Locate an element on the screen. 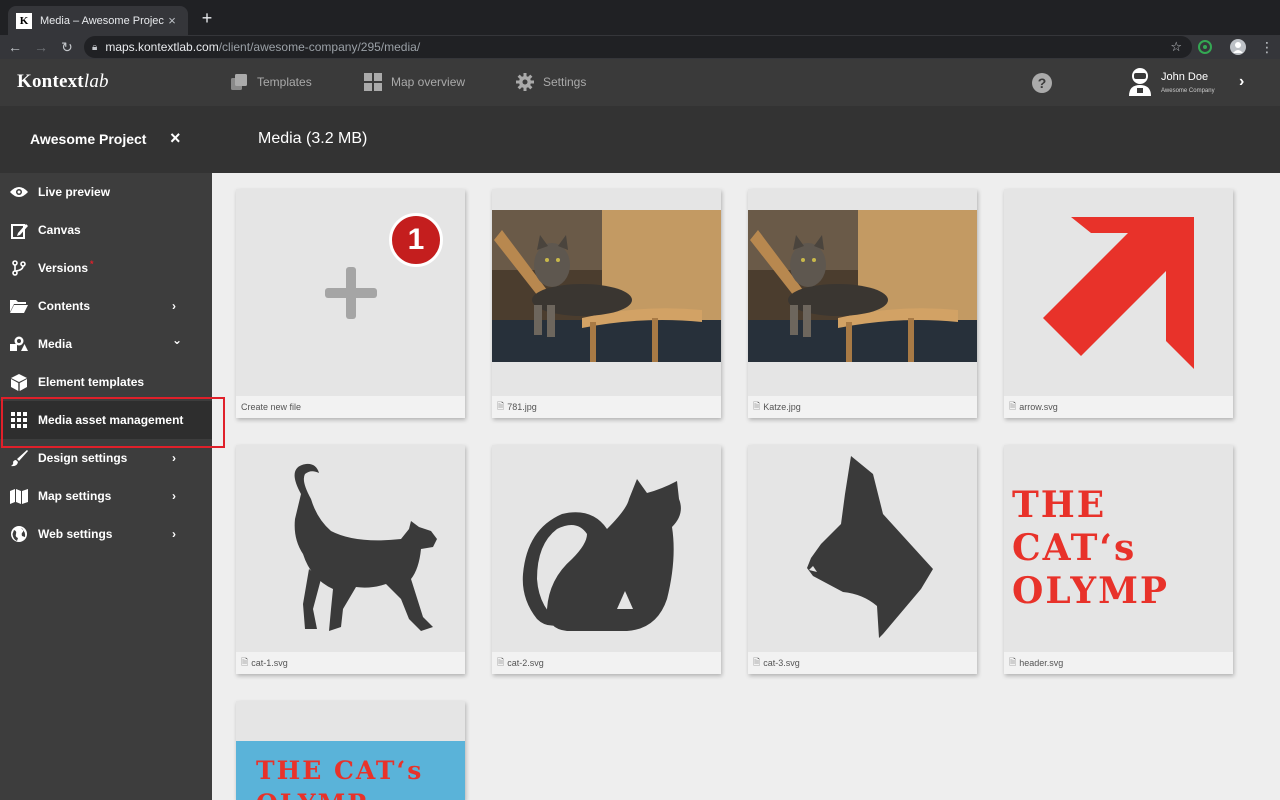  sidebar-item-element-templates: Element templates is located at coordinates (106, 382).